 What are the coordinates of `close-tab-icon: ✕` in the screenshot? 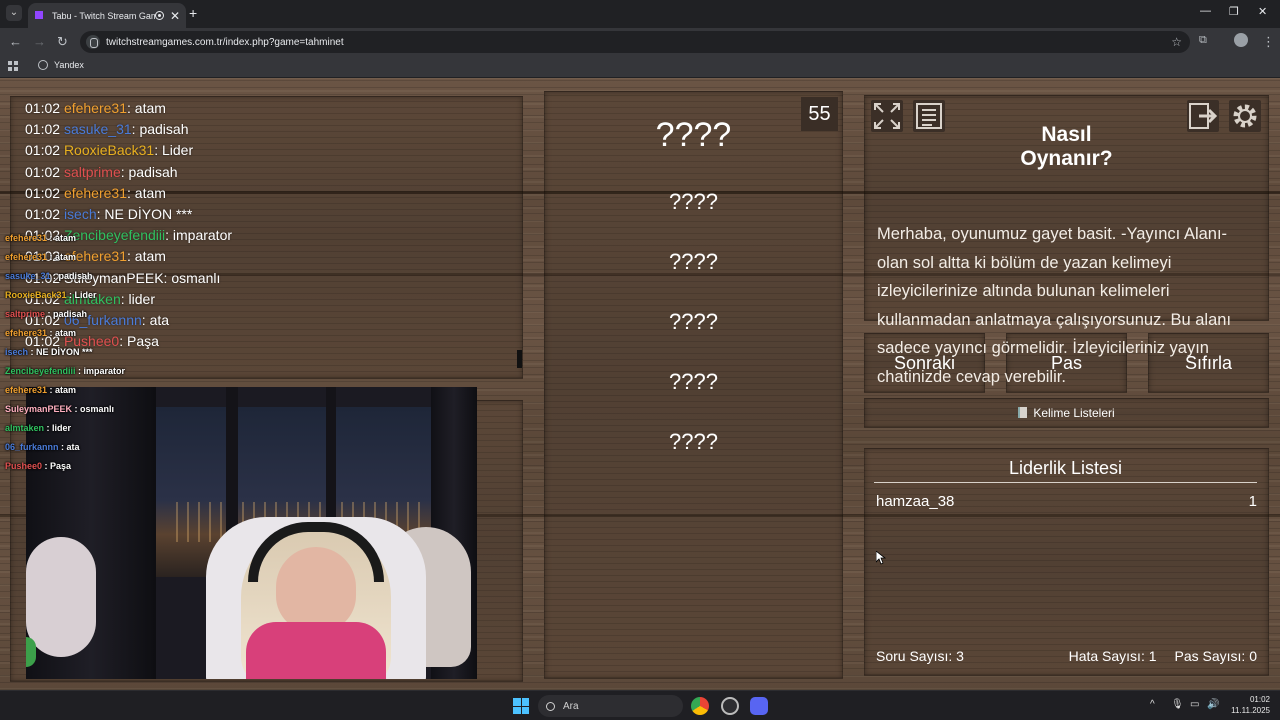 It's located at (175, 16).